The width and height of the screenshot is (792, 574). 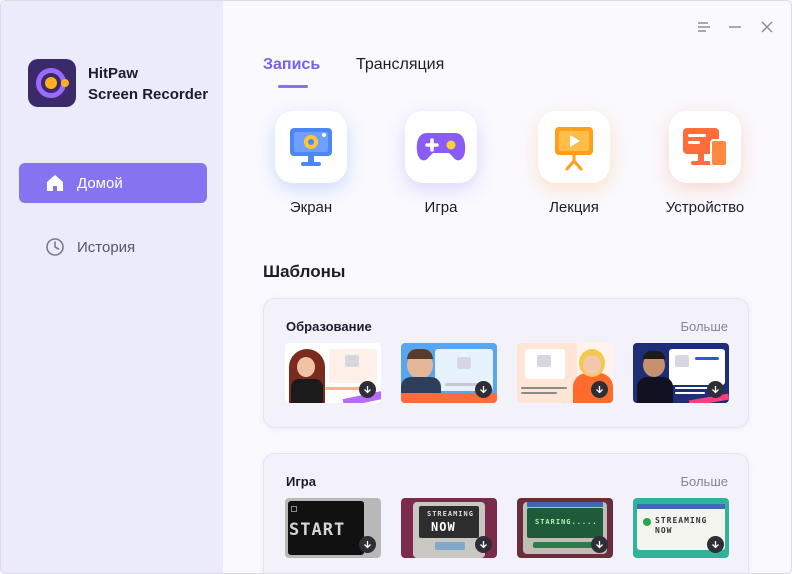 I want to click on tab-record: Запись, so click(x=291, y=65).